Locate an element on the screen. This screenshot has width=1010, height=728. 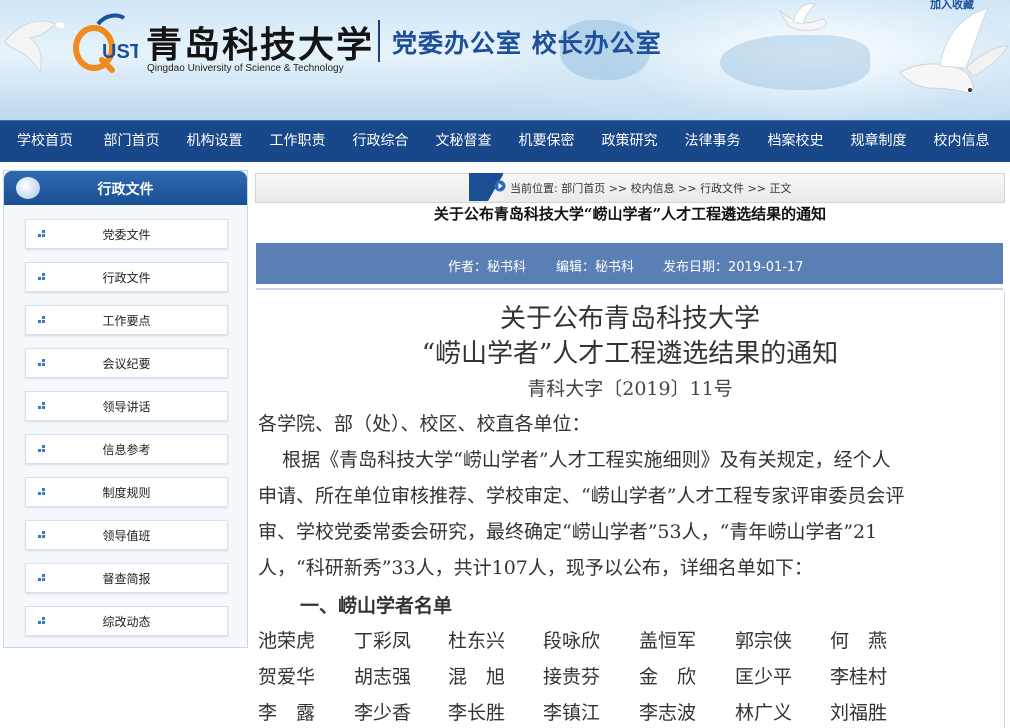
body-line: 根据《青岛科技大学“崂山学者”人才工程实施细则》及有关规定，经个人 is located at coordinates (574, 460).